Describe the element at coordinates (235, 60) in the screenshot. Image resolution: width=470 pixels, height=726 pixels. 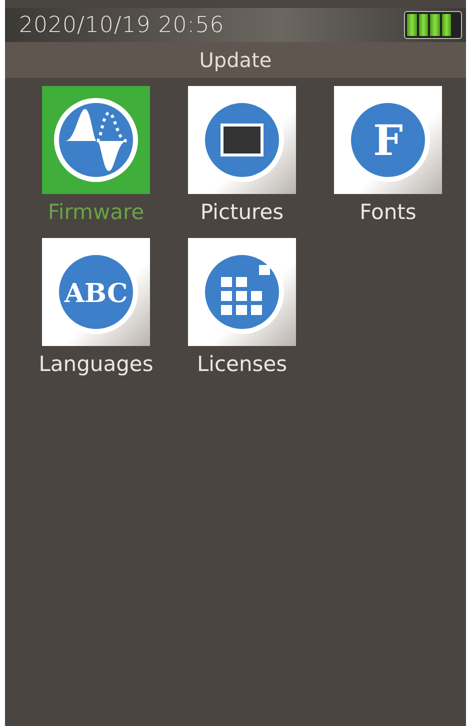
I see `screen-title: Update` at that location.